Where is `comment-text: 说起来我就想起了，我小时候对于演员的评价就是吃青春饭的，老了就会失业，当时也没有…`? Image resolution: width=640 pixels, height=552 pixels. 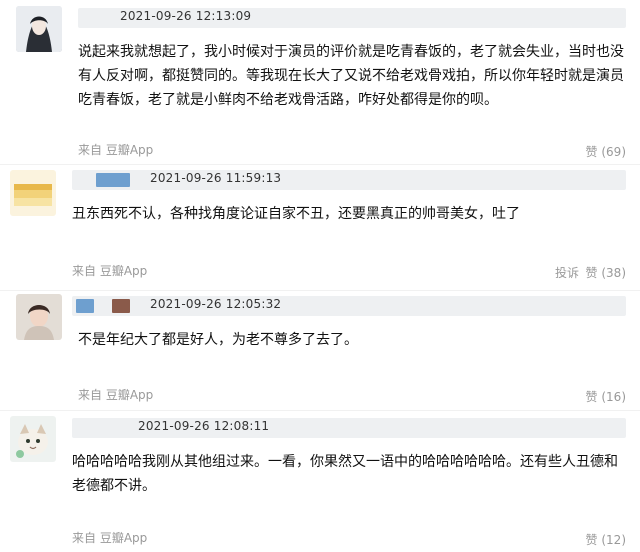 comment-text: 说起来我就想起了，我小时候对于演员的评价就是吃青春饭的，老了就会失业，当时也没有… is located at coordinates (351, 76).